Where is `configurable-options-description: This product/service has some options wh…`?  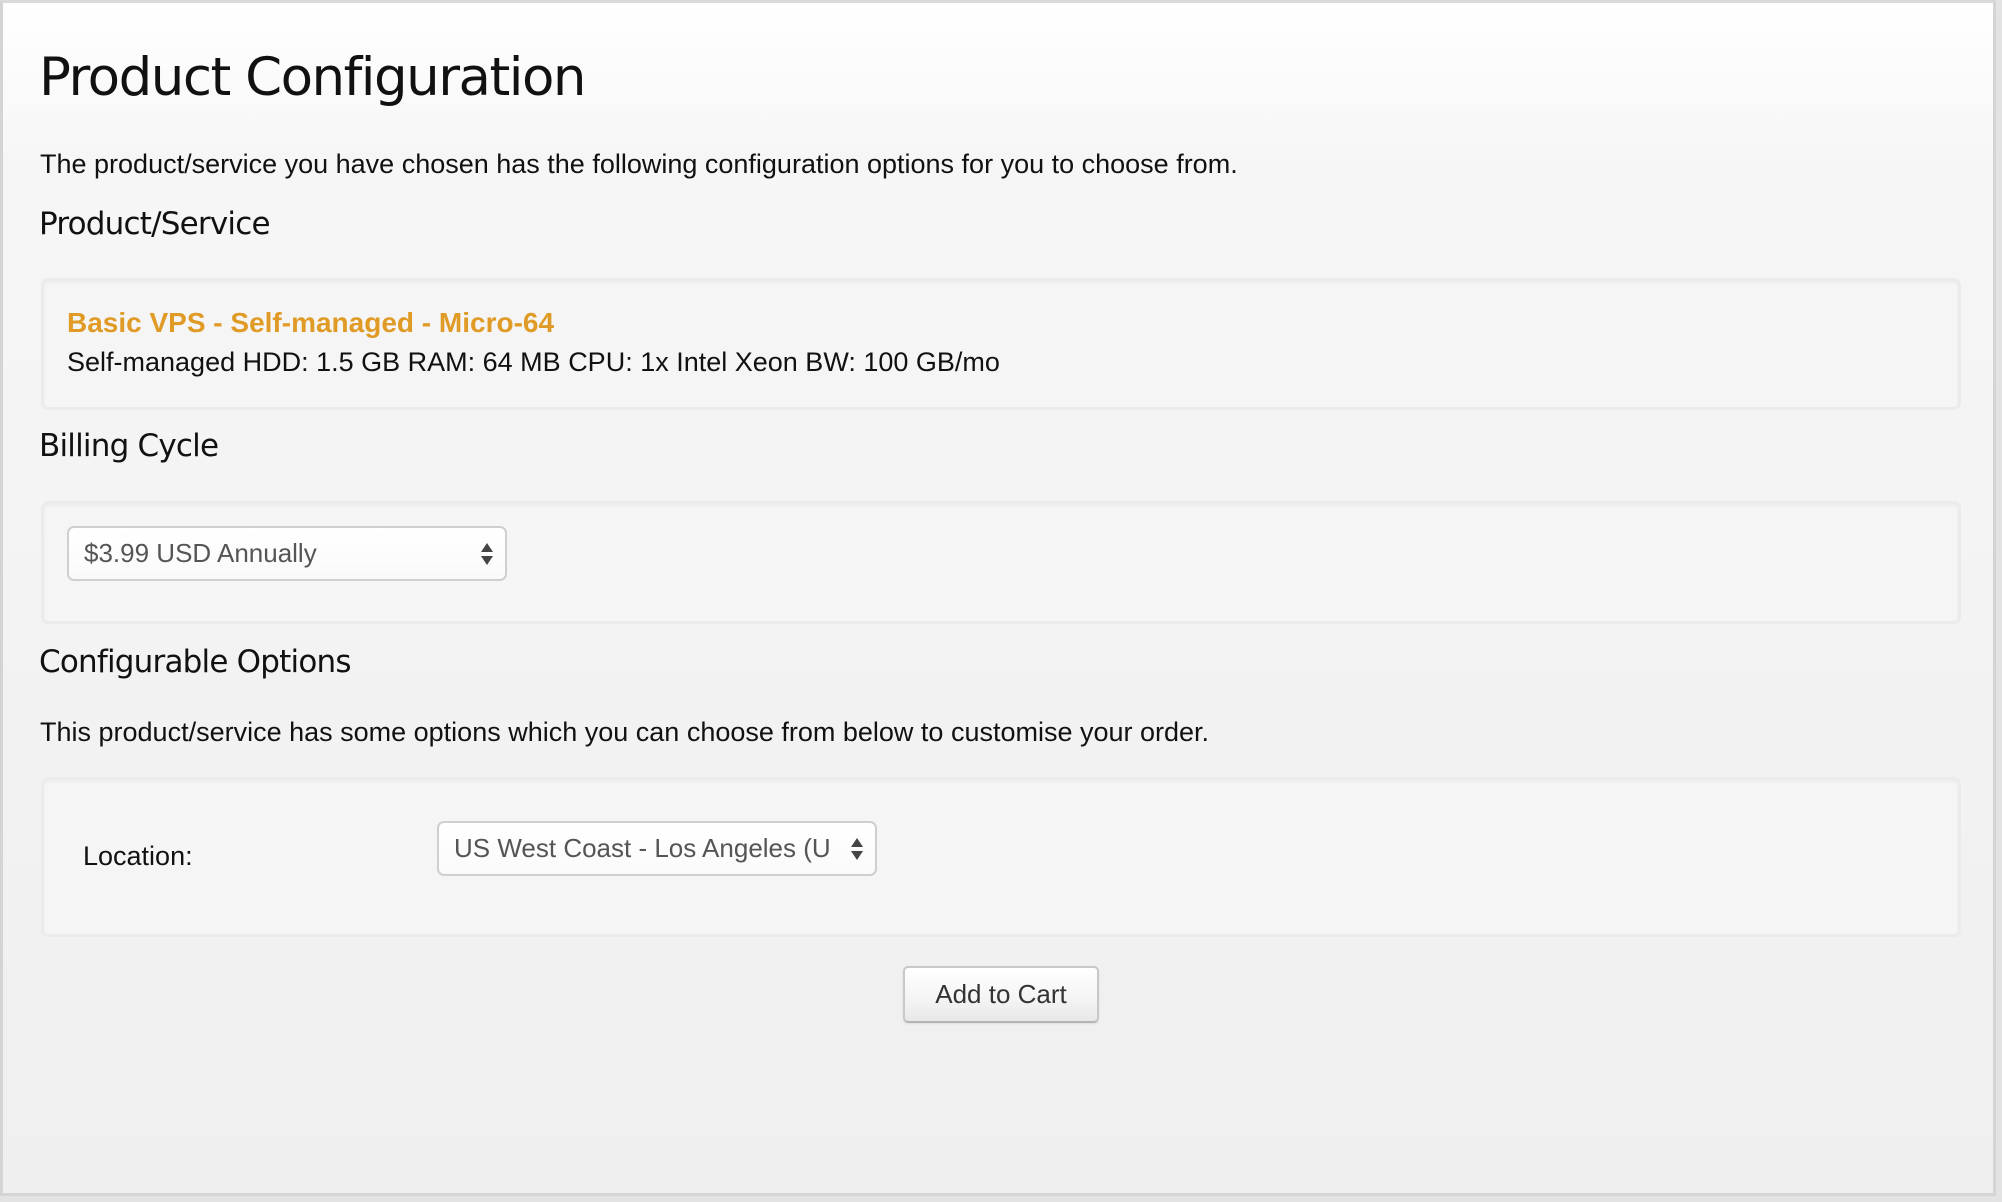 configurable-options-description: This product/service has some options wh… is located at coordinates (625, 732).